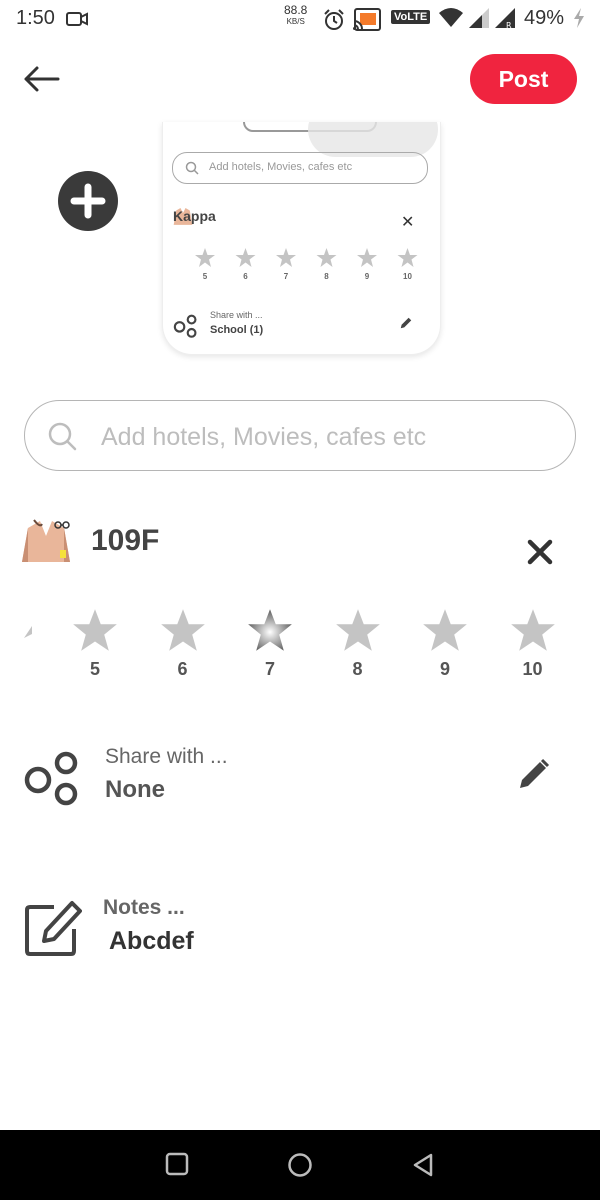 This screenshot has height=1200, width=600. What do you see at coordinates (544, 18) in the screenshot?
I see `battery-percent: 49%` at bounding box center [544, 18].